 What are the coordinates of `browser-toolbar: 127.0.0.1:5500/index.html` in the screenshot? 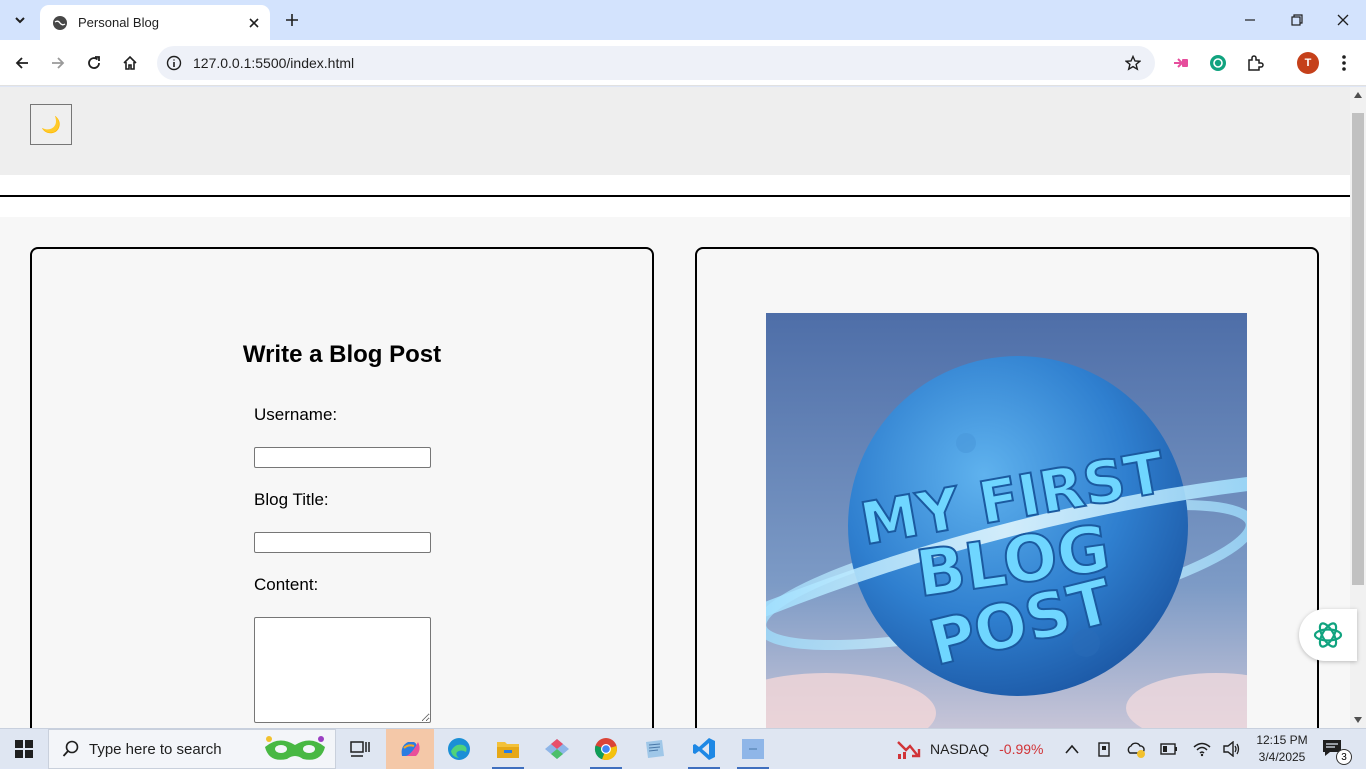 It's located at (683, 63).